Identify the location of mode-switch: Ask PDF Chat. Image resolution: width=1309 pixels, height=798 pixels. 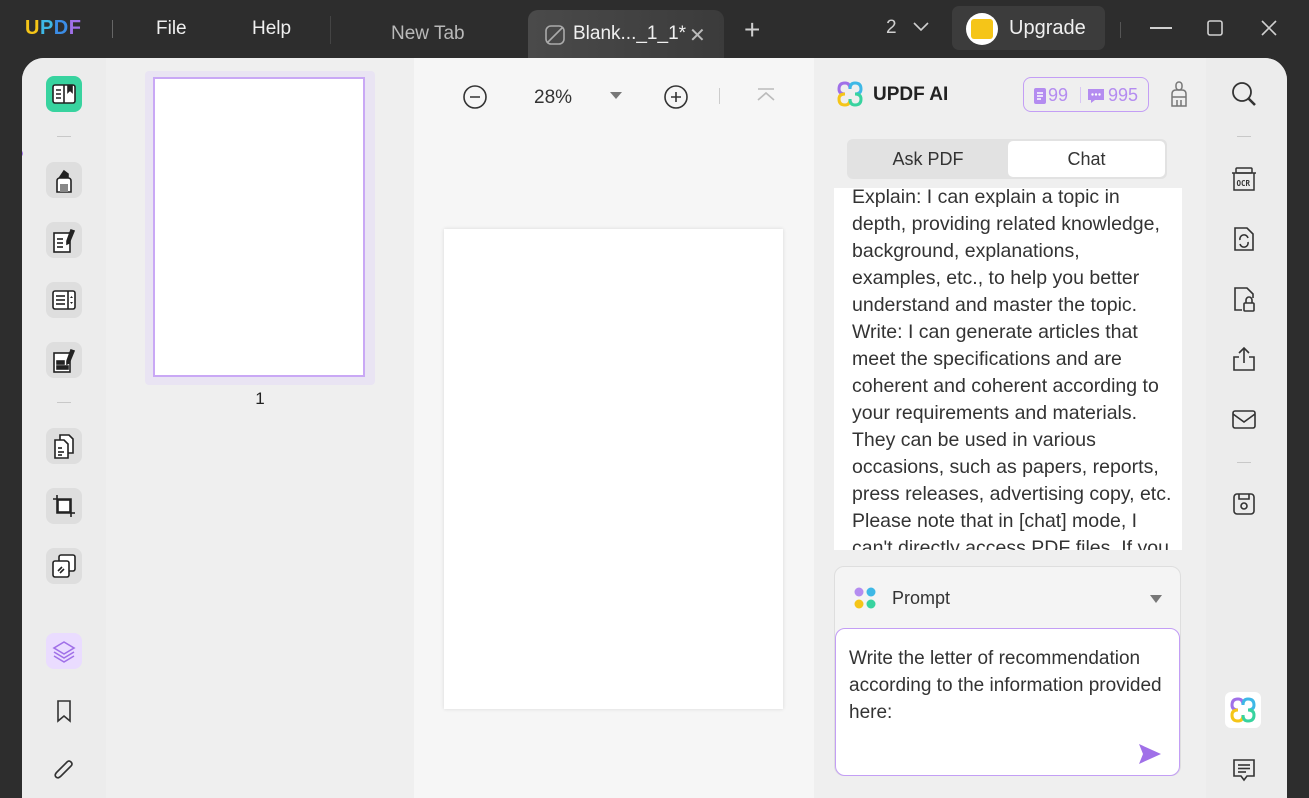
(1007, 159).